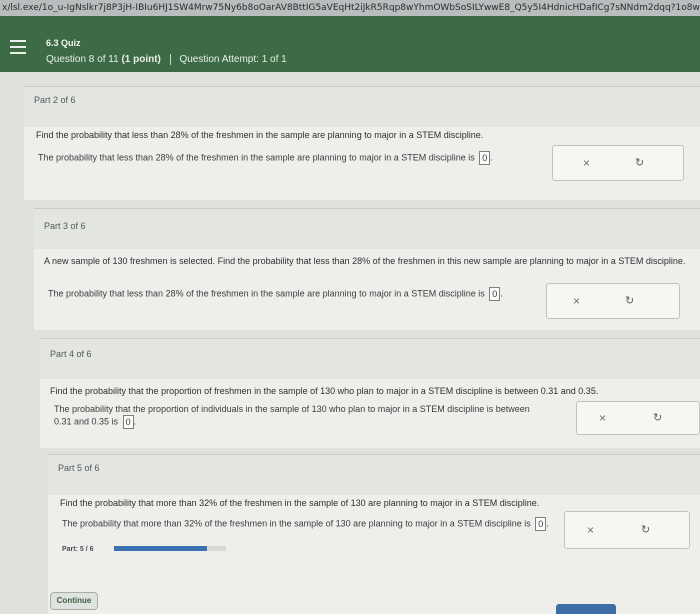  What do you see at coordinates (233, 60) in the screenshot?
I see `attempt-label: Question Attempt: 1 of 1` at bounding box center [233, 60].